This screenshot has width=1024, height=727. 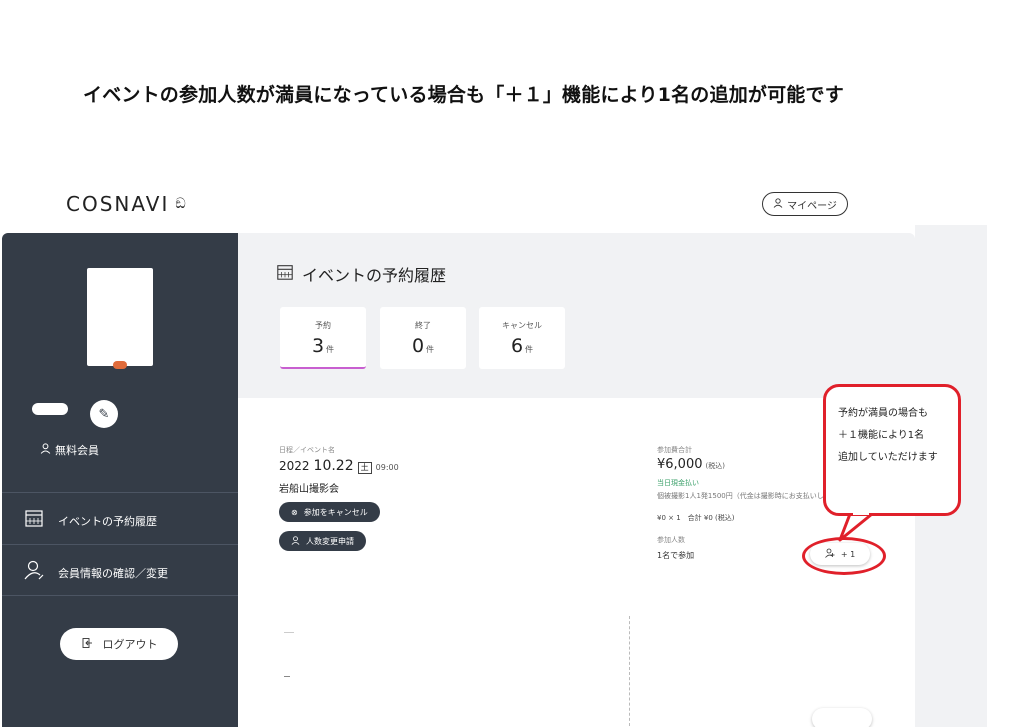 What do you see at coordinates (294, 512) in the screenshot?
I see `close-circle-icon: ⊗` at bounding box center [294, 512].